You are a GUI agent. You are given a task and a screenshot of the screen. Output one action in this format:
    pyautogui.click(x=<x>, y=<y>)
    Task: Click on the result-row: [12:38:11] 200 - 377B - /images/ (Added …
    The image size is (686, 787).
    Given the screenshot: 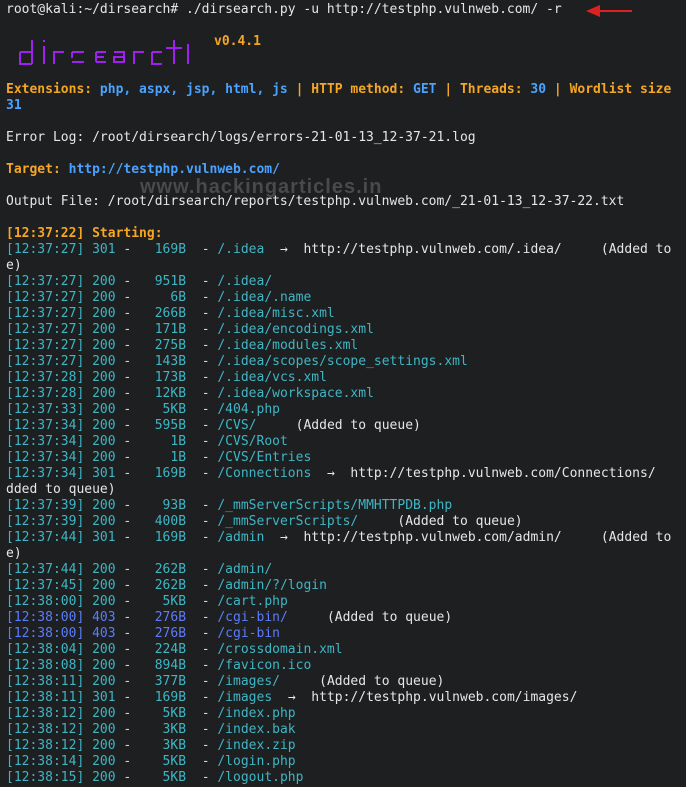 What is the action you would take?
    pyautogui.click(x=225, y=681)
    